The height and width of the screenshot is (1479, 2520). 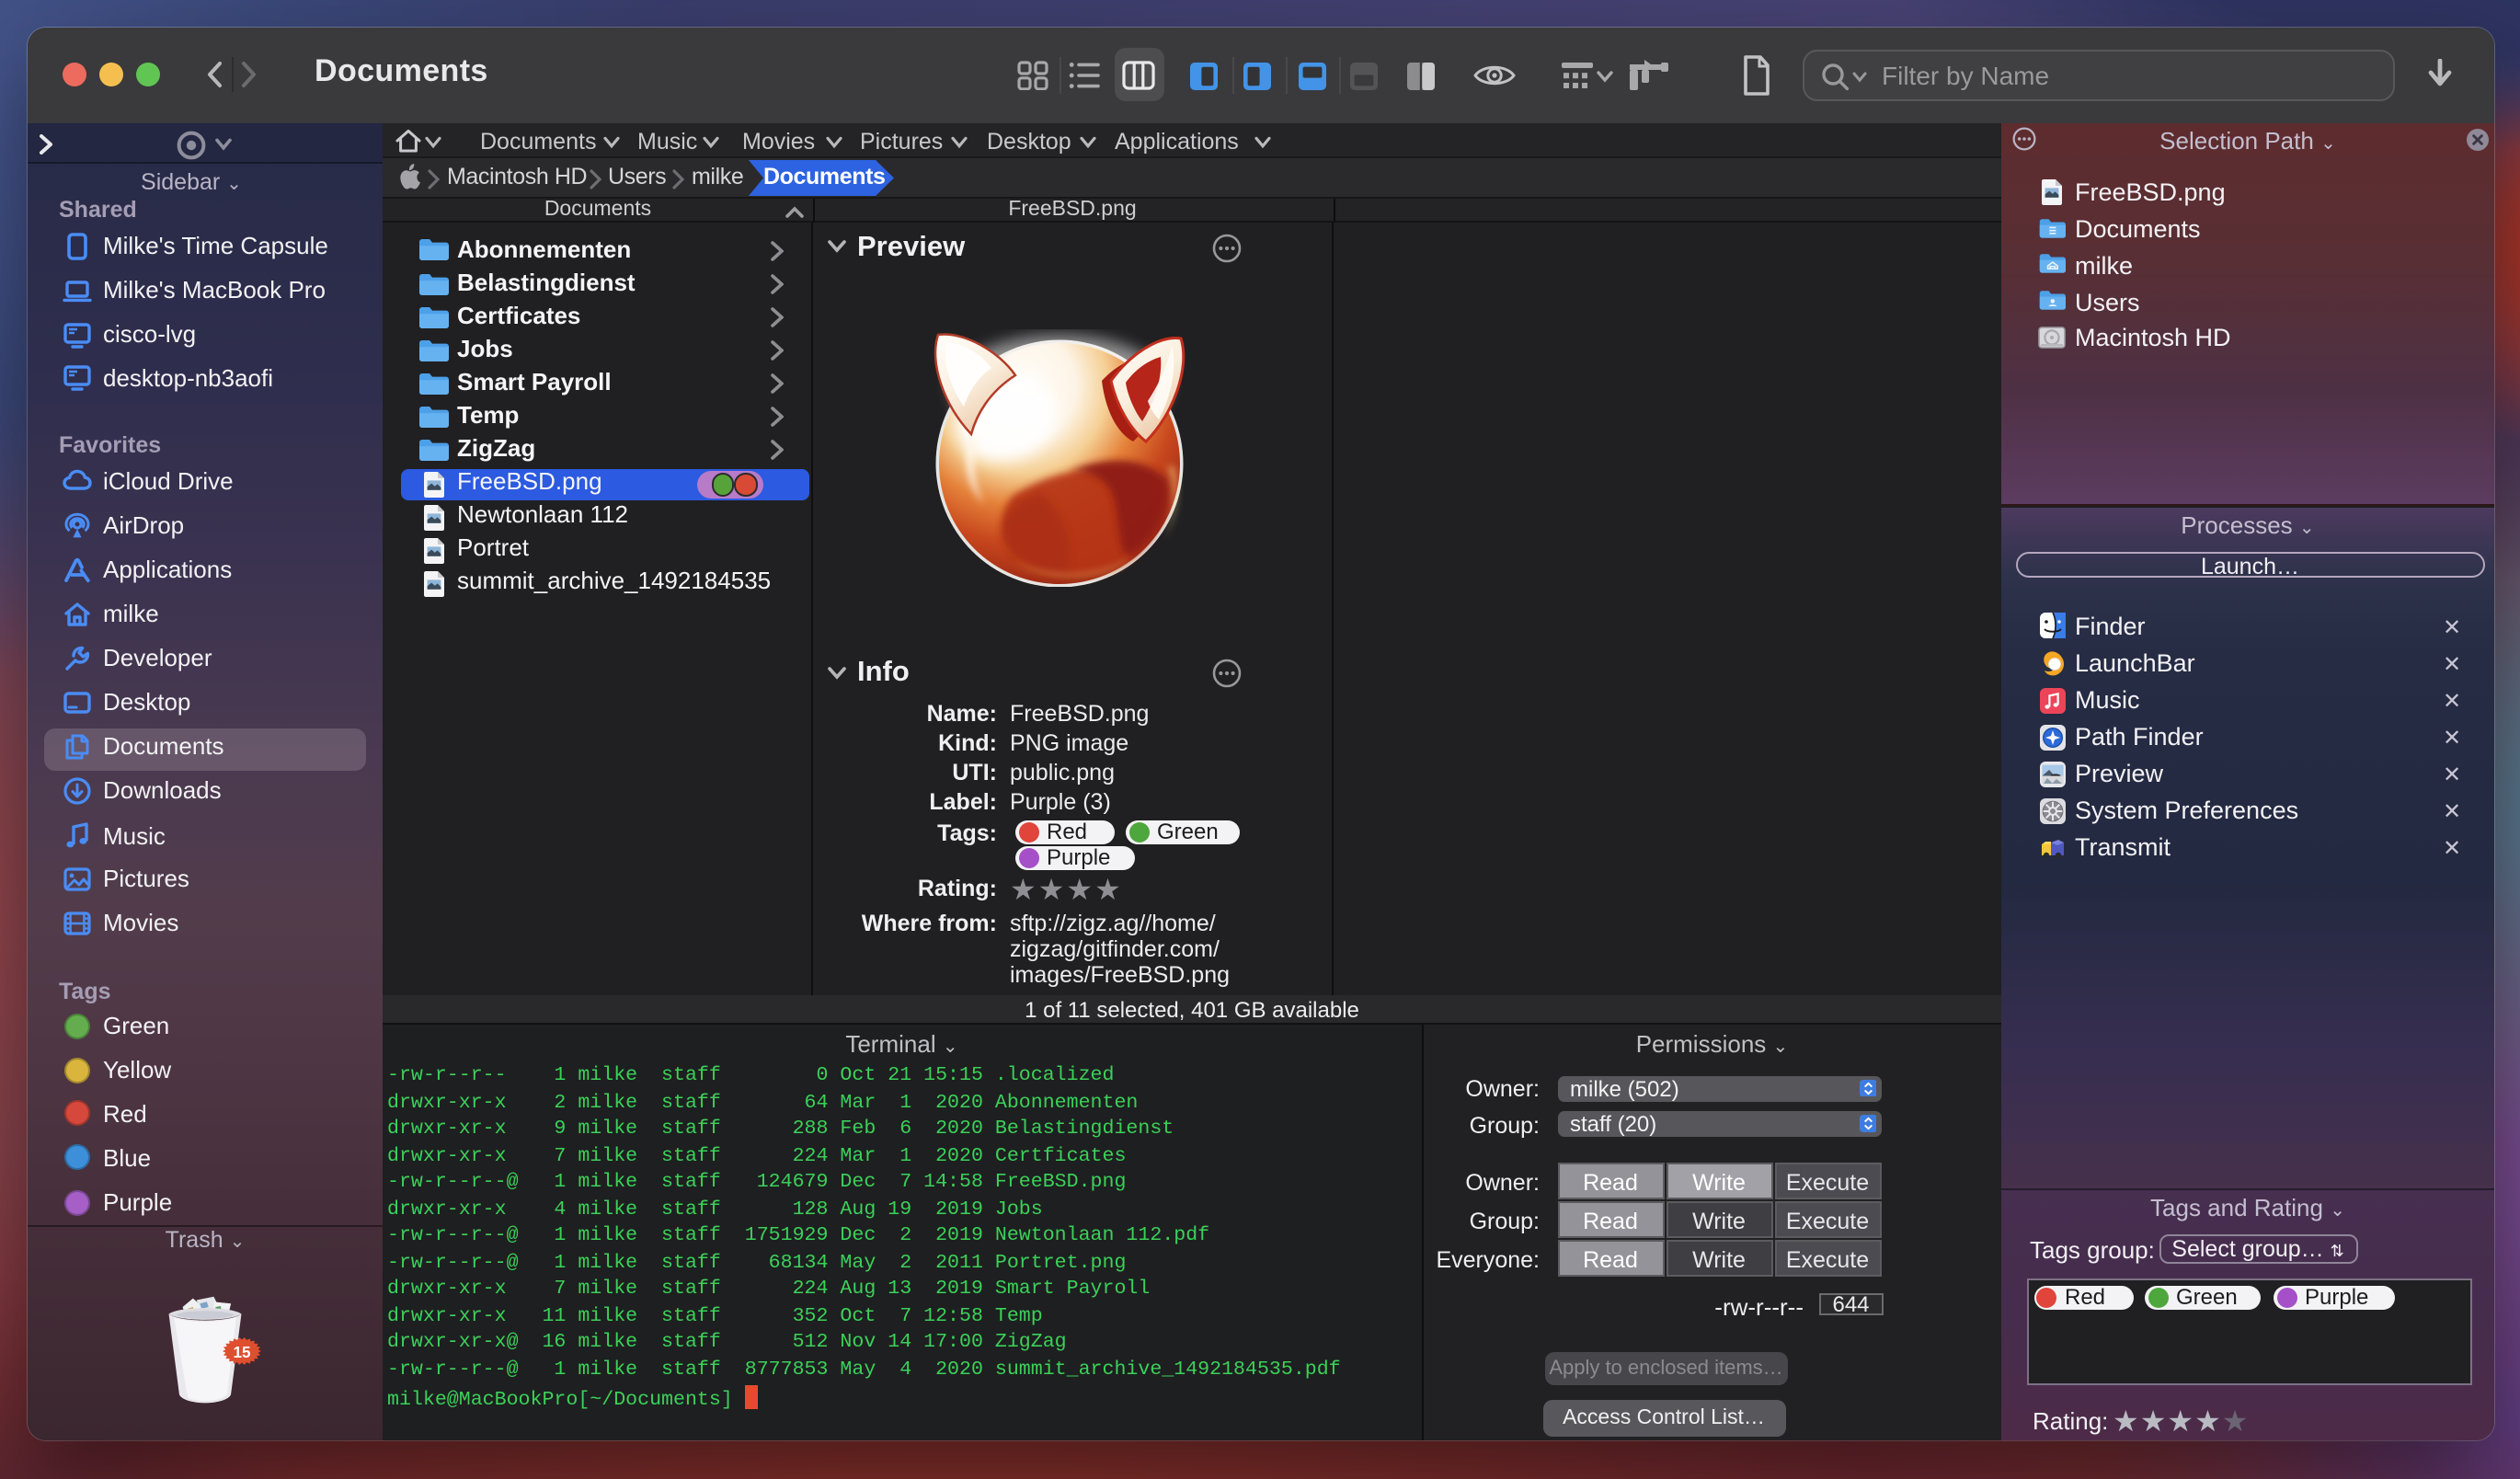 What do you see at coordinates (242, 1351) in the screenshot?
I see `svg-text: 15` at bounding box center [242, 1351].